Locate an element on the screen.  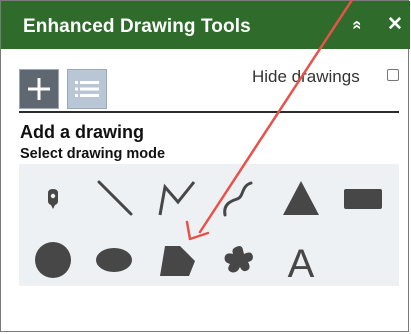
panel-title: Enhanced Drawing Tools is located at coordinates (137, 26).